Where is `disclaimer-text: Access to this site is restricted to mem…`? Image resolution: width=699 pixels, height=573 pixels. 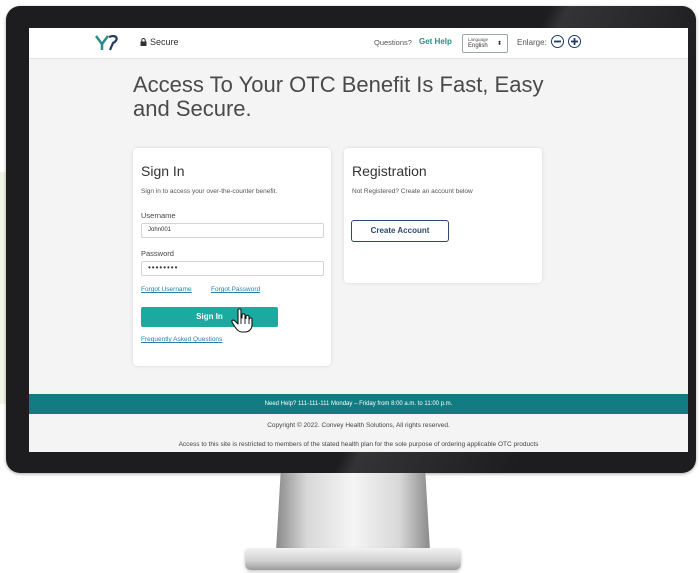
disclaimer-text: Access to this site is restricted to mem… is located at coordinates (358, 444).